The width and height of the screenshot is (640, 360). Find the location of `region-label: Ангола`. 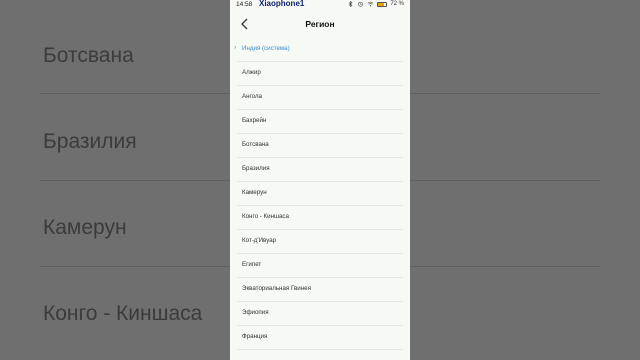

region-label: Ангола is located at coordinates (252, 96).